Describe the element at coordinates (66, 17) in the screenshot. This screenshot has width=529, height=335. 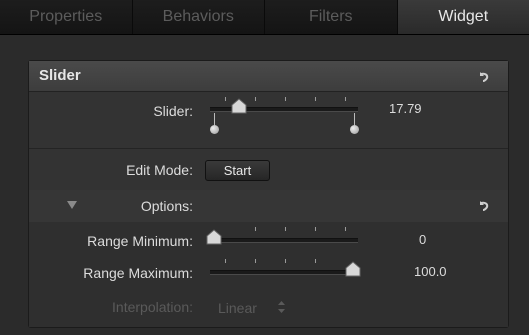
I see `tab-properties: Properties` at that location.